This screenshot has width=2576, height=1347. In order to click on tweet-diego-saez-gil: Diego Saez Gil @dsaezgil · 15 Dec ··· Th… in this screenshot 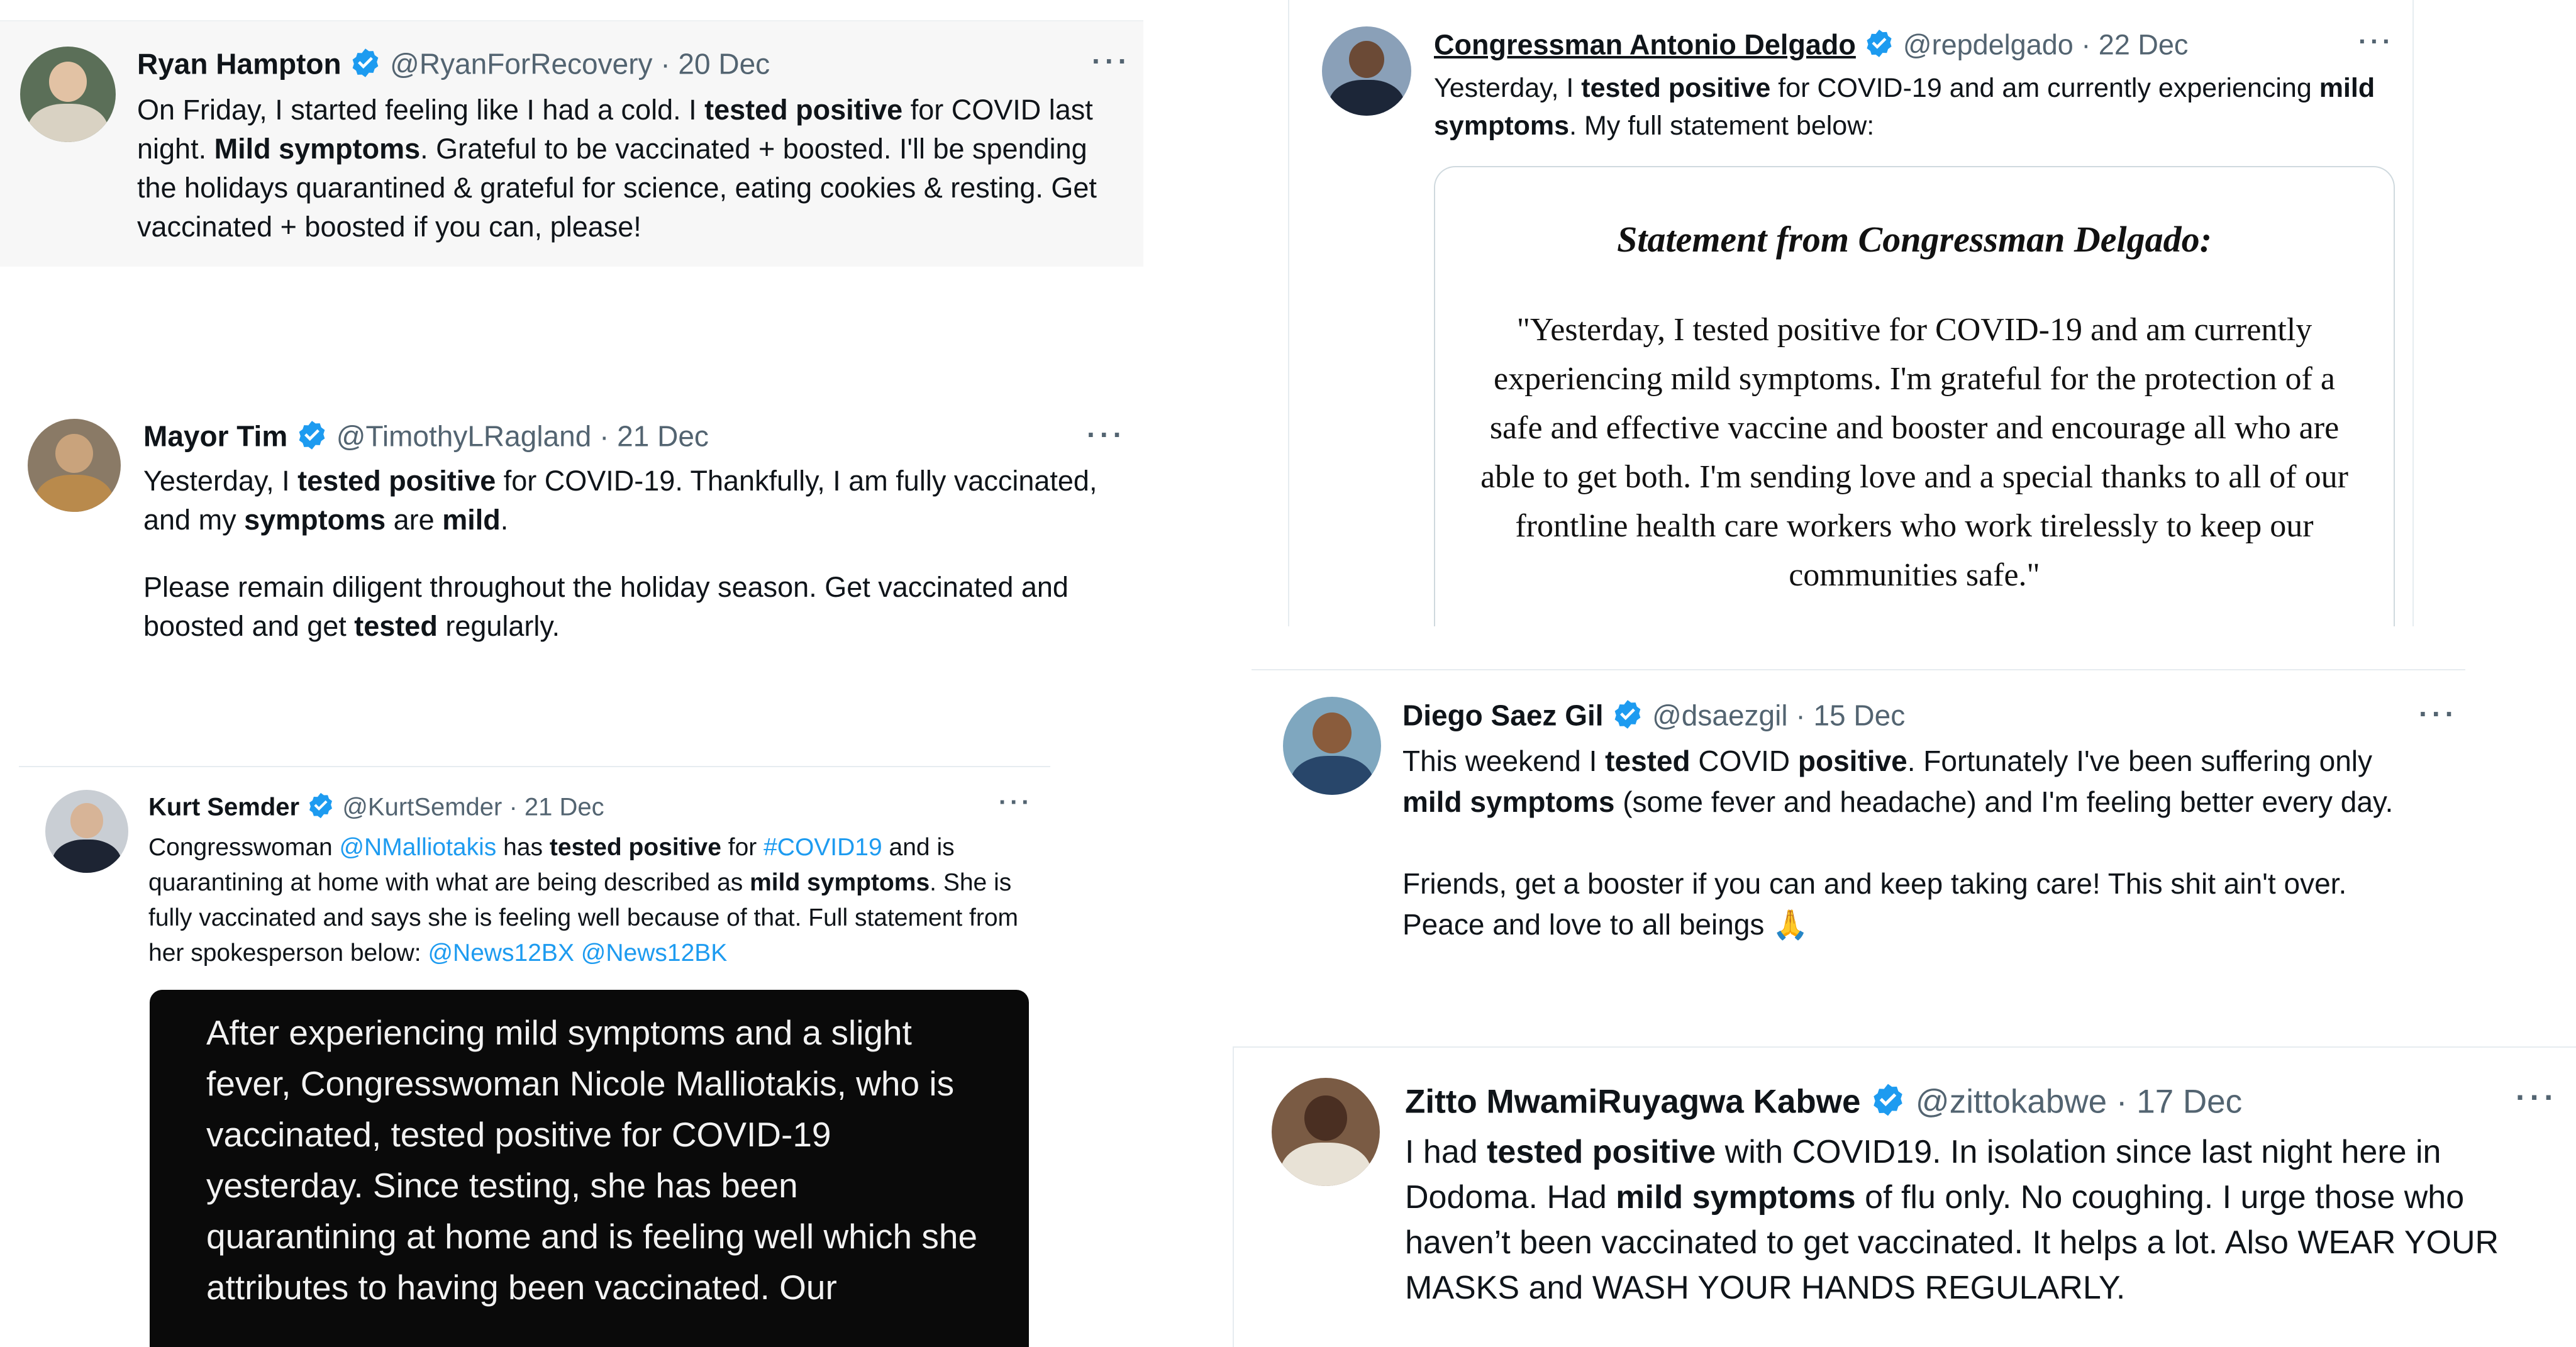, I will do `click(1904, 858)`.